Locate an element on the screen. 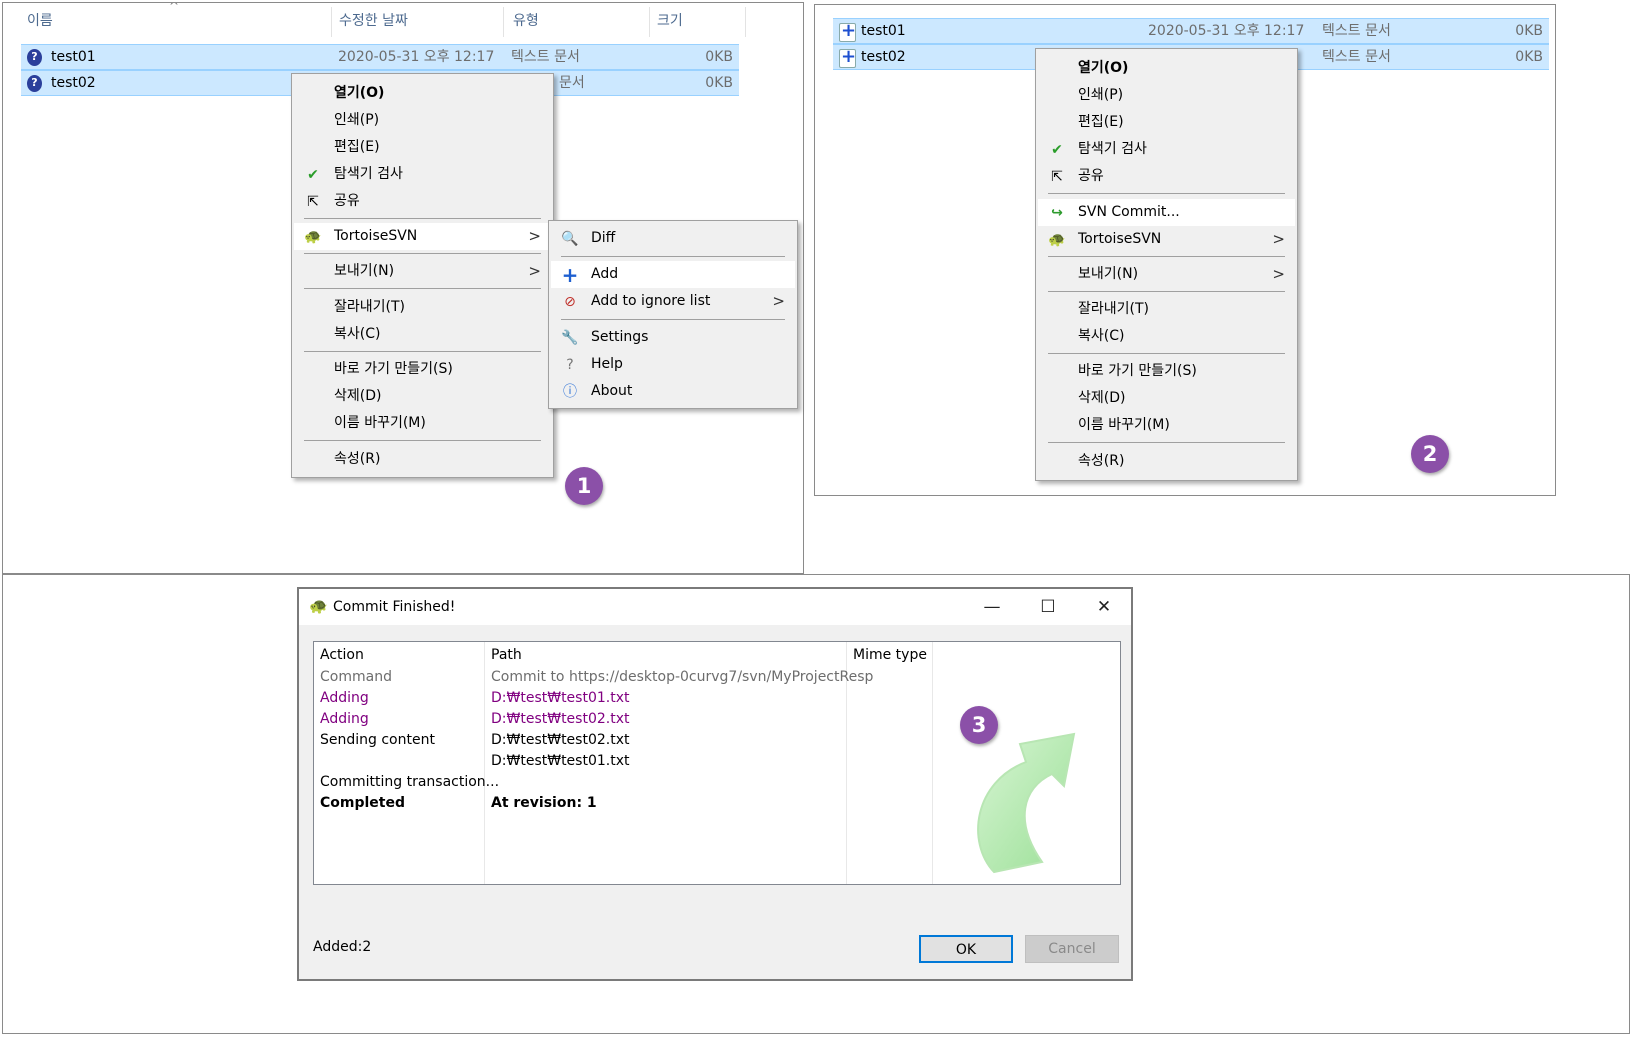 Image resolution: width=1632 pixels, height=1037 pixels. file-row-test01: ? test01 2020-05-31 오후 12:17 텍스트 문서 0KB is located at coordinates (380, 57).